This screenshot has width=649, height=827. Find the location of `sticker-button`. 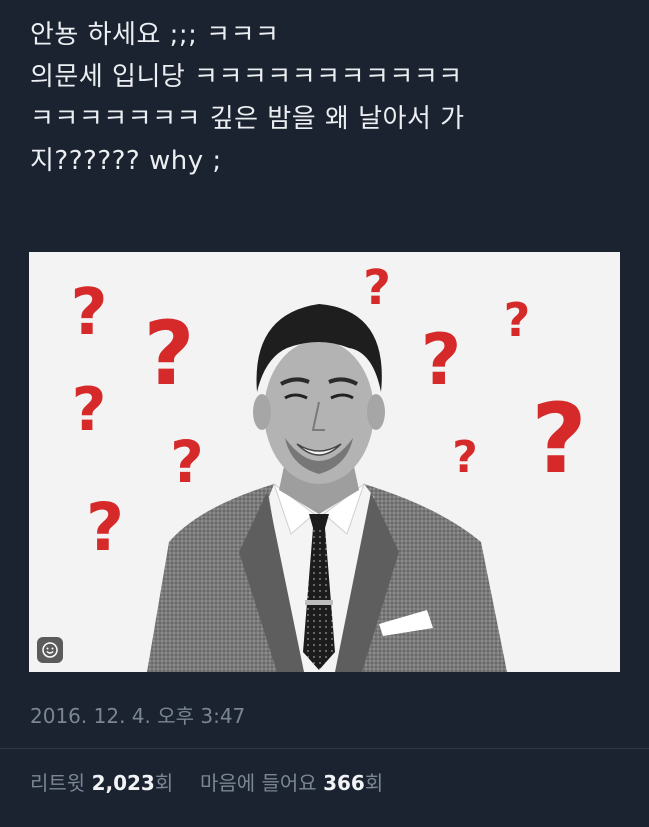

sticker-button is located at coordinates (50, 650).